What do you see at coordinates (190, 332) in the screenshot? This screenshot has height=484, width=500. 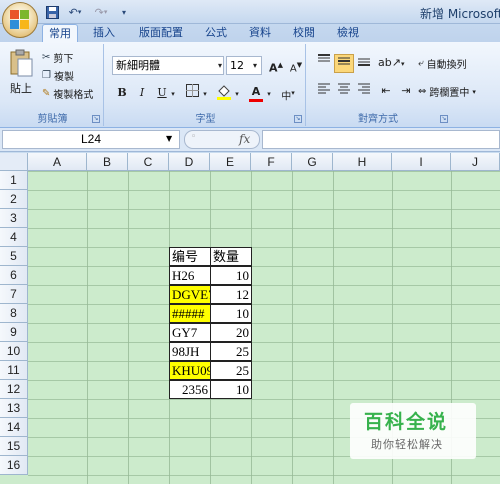 I see `table-cell-code: GY7` at bounding box center [190, 332].